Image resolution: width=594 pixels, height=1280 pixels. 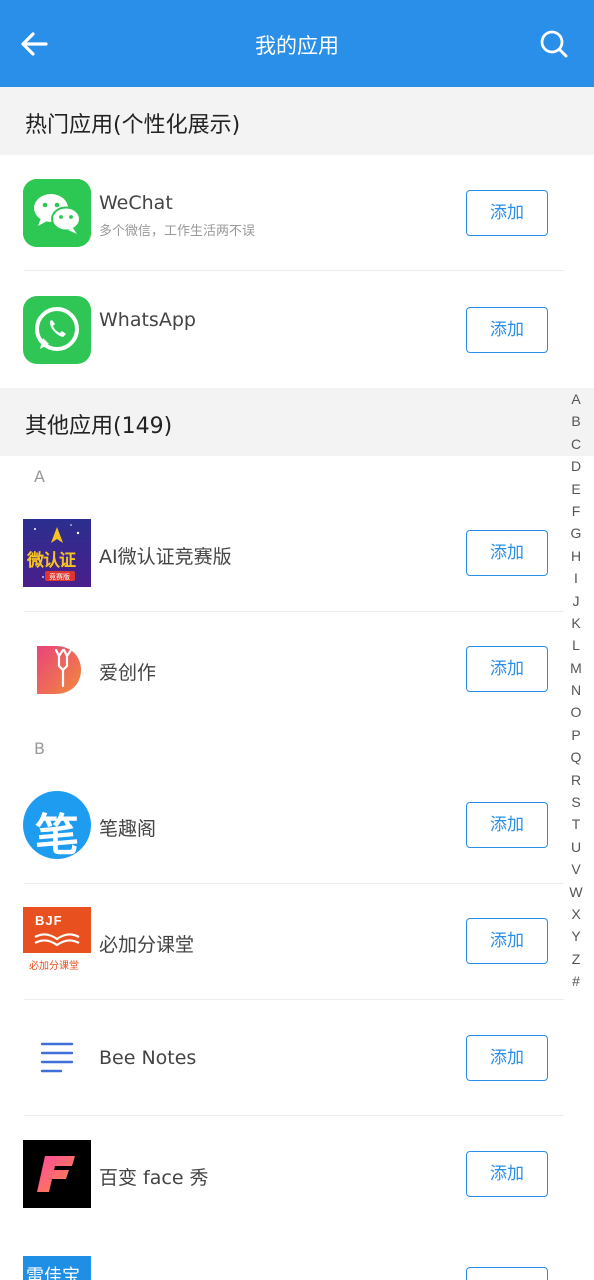 What do you see at coordinates (576, 668) in the screenshot?
I see `index-letter: M` at bounding box center [576, 668].